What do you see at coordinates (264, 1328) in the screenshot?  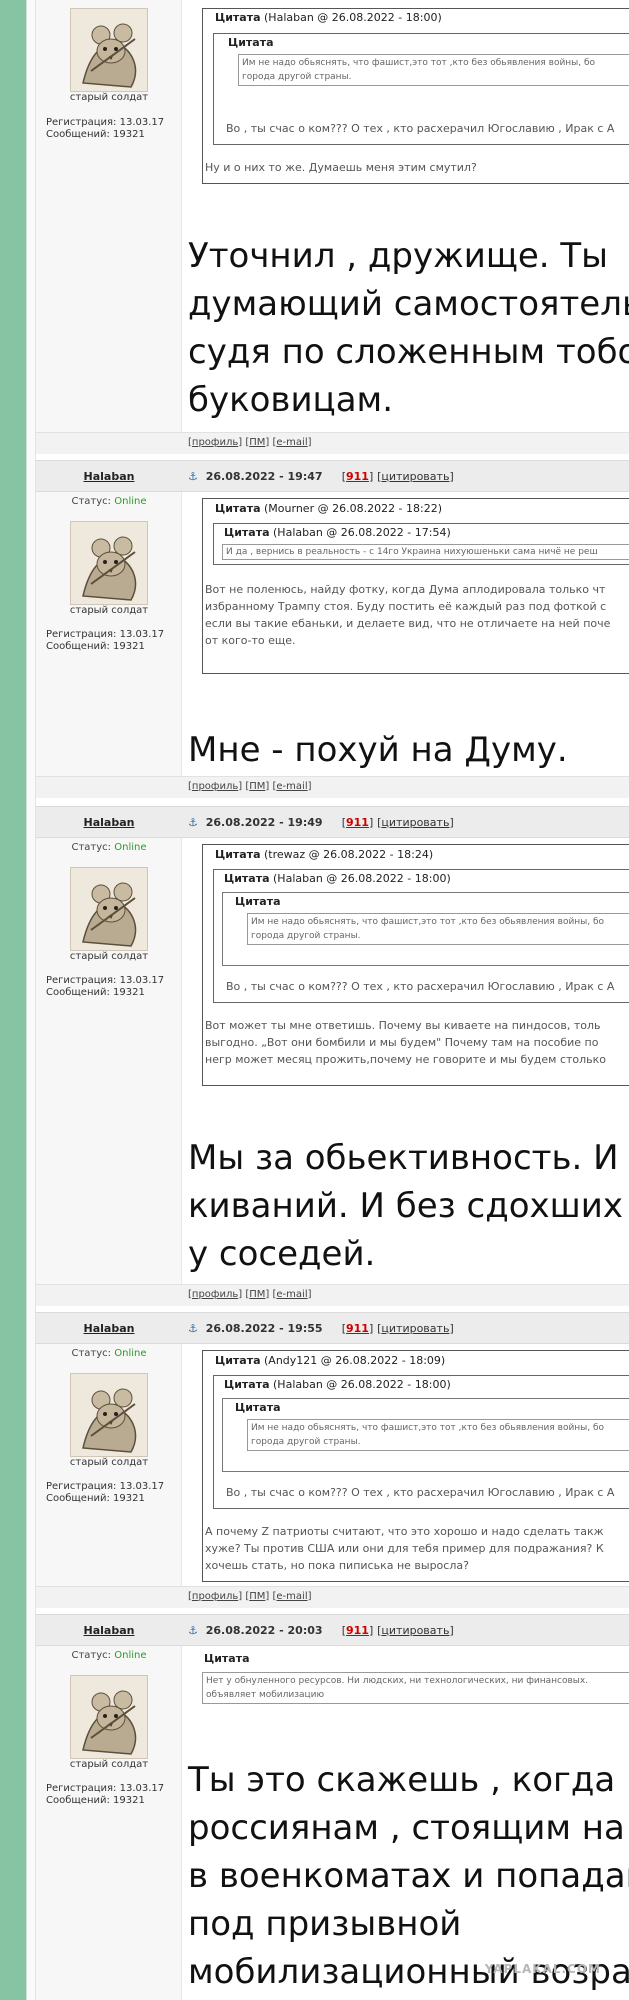 I see `post-date: 26.08.2022 - 19:55` at bounding box center [264, 1328].